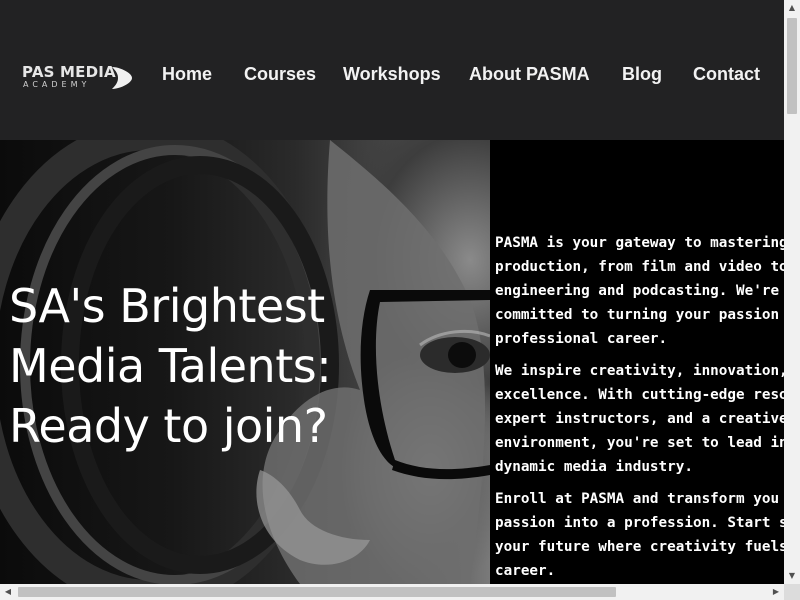 This screenshot has height=600, width=800. I want to click on hero-title-line: Media Talents:, so click(170, 366).